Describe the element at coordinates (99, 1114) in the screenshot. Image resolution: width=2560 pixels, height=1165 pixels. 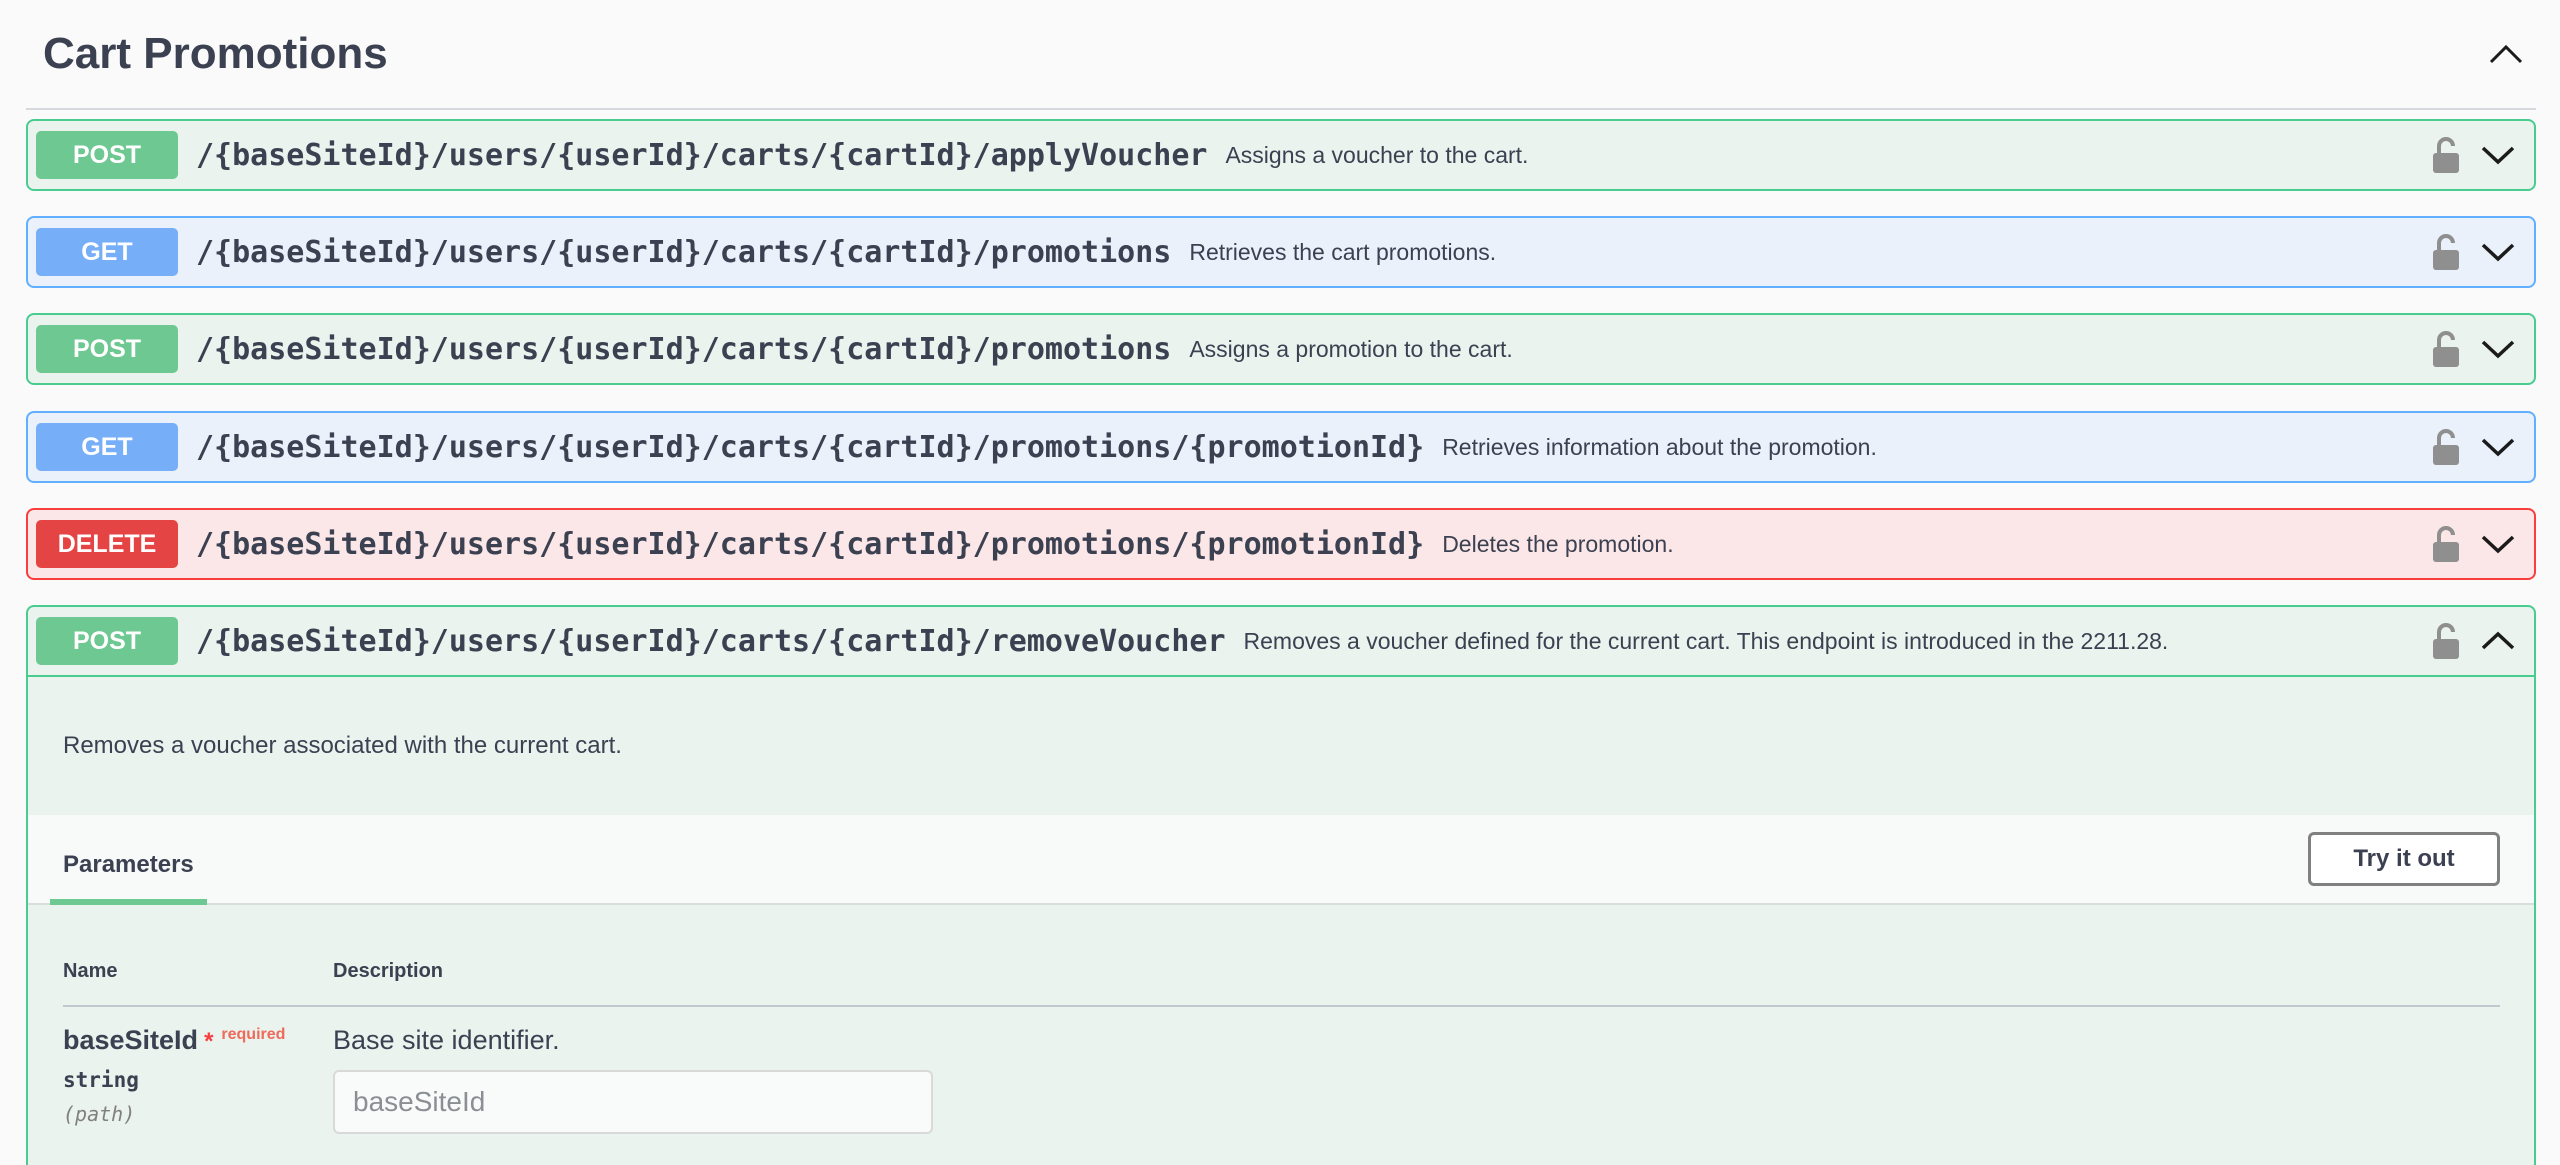
I see `parameter-location: (path)` at that location.